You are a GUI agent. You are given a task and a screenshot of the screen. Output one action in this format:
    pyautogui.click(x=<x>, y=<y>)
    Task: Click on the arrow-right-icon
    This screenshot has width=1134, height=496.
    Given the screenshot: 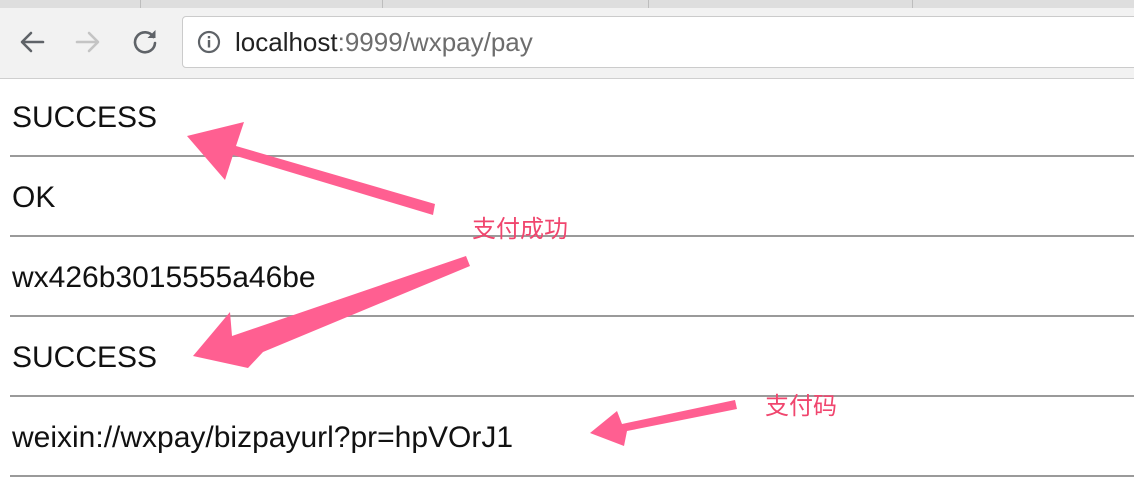 What is the action you would take?
    pyautogui.click(x=87, y=42)
    